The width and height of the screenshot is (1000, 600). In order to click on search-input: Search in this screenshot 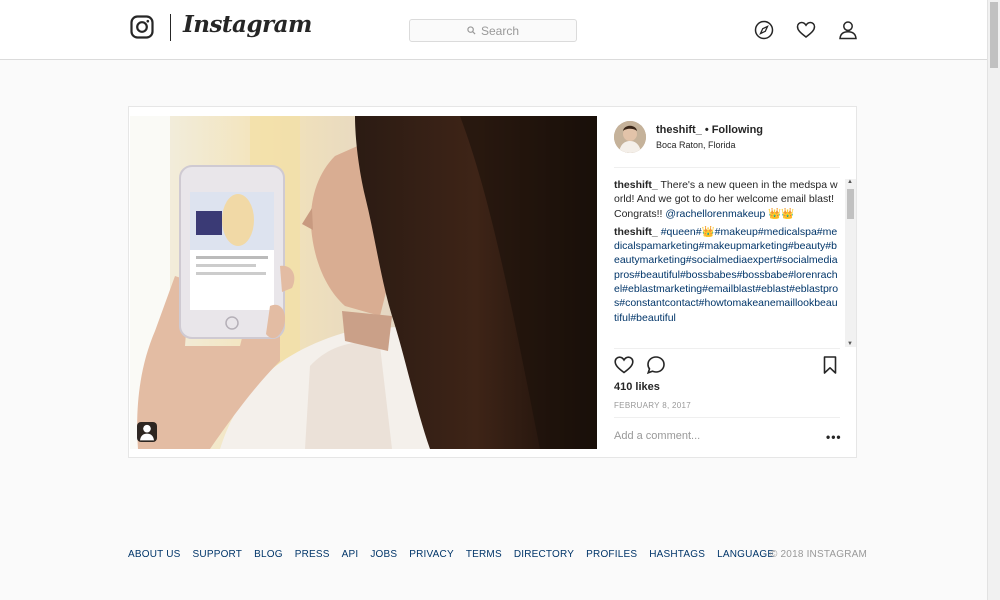, I will do `click(493, 30)`.